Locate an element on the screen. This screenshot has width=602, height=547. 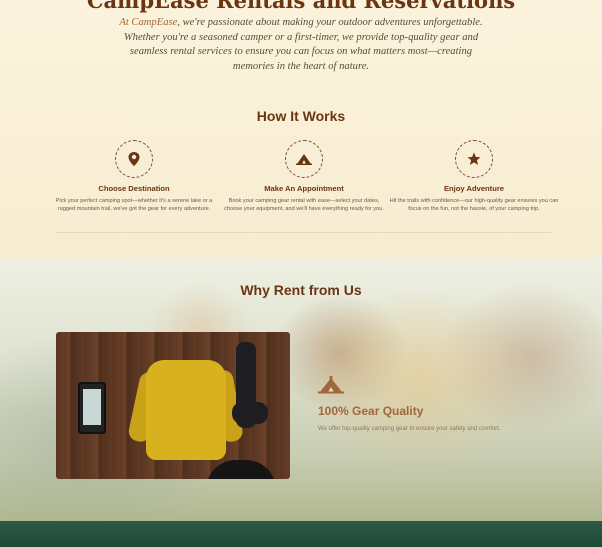
gear-photo is located at coordinates (173, 405).